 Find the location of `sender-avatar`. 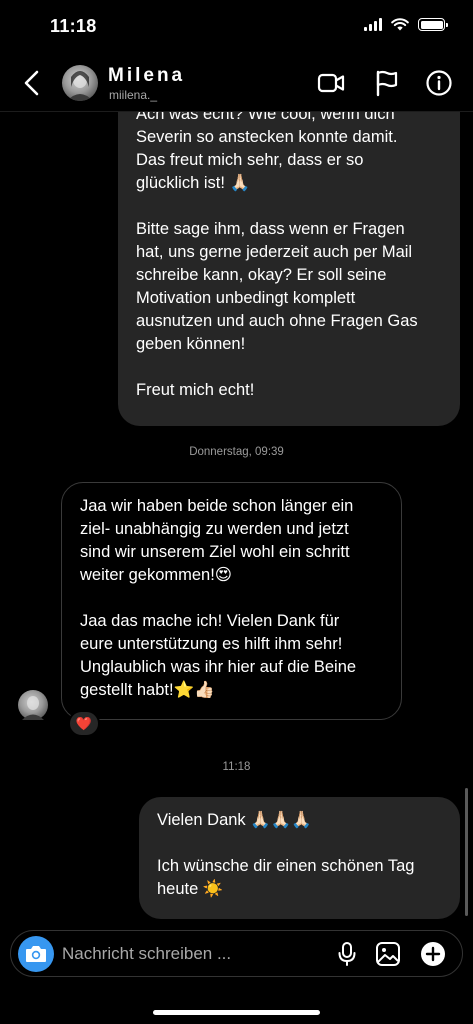

sender-avatar is located at coordinates (33, 705).